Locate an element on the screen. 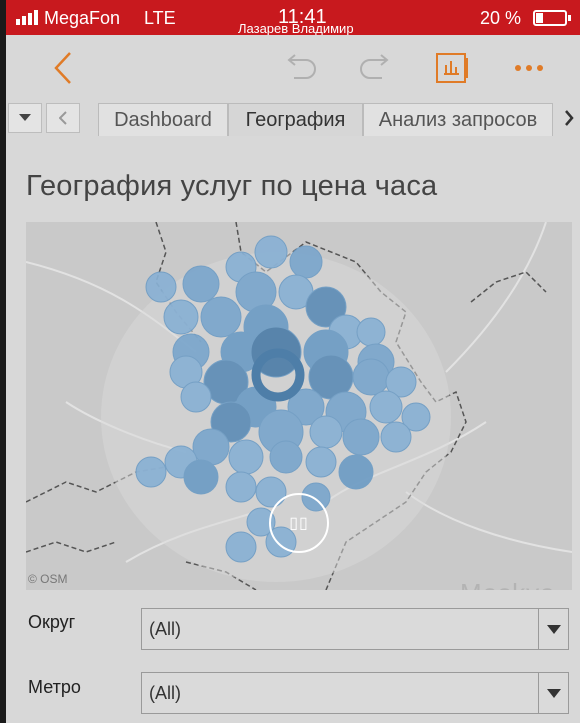  city-label: Moskva is located at coordinates (508, 584).